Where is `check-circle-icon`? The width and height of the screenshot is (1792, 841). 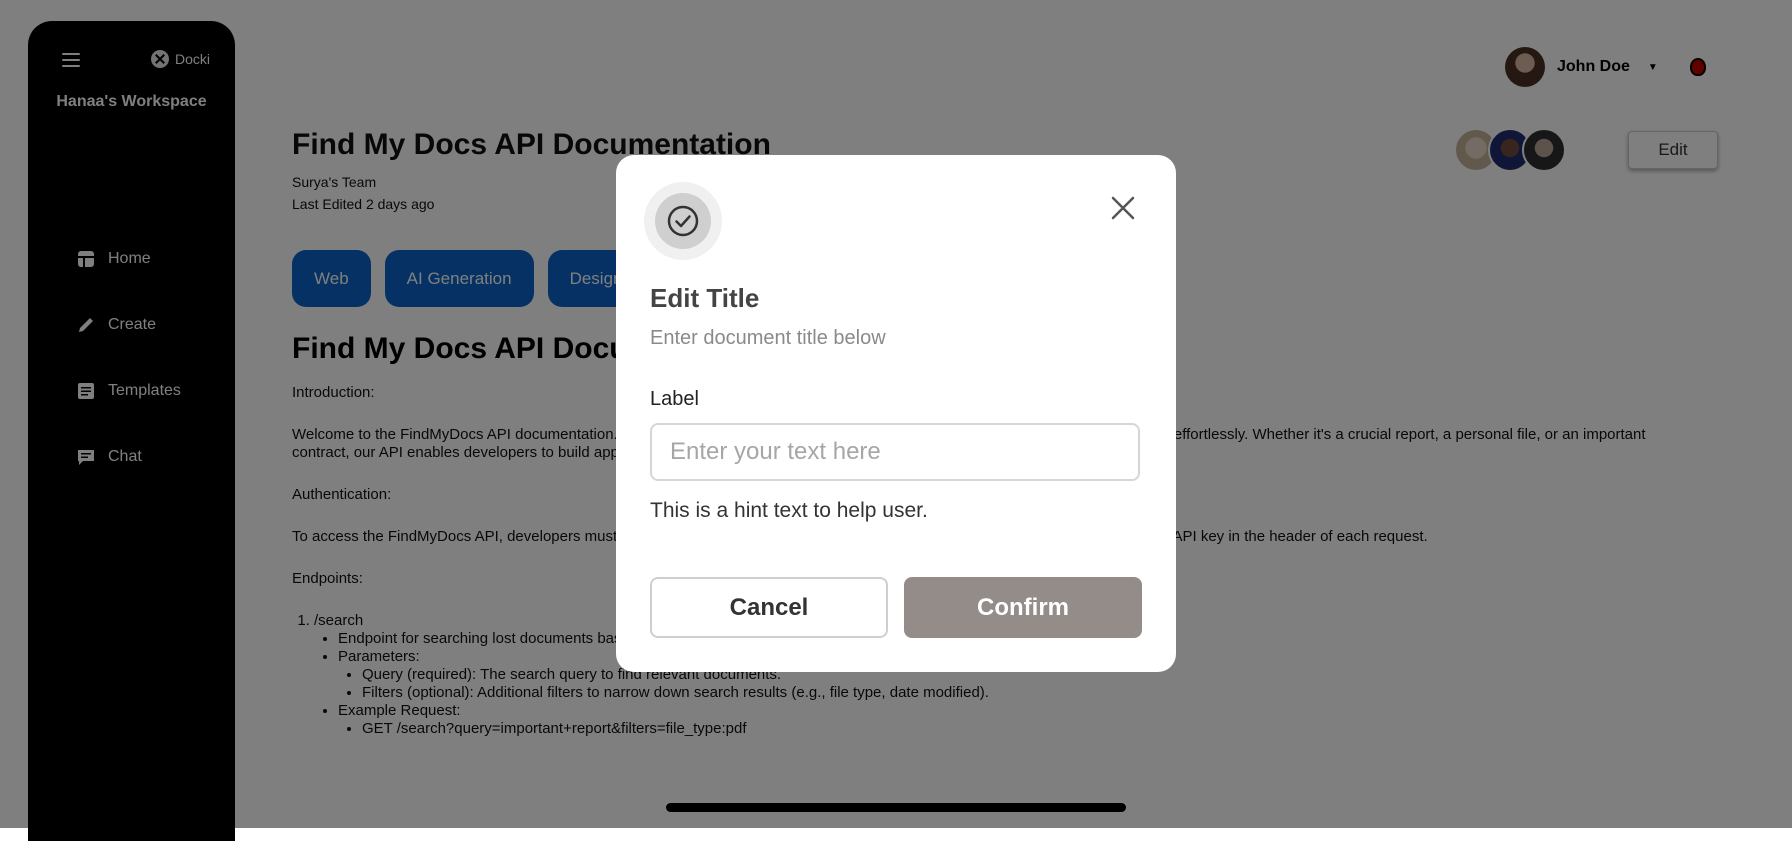
check-circle-icon is located at coordinates (683, 221).